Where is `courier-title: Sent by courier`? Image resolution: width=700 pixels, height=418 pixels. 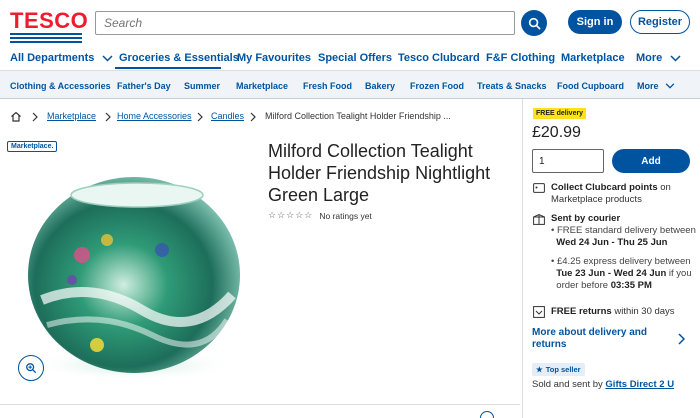 courier-title: Sent by courier is located at coordinates (586, 218).